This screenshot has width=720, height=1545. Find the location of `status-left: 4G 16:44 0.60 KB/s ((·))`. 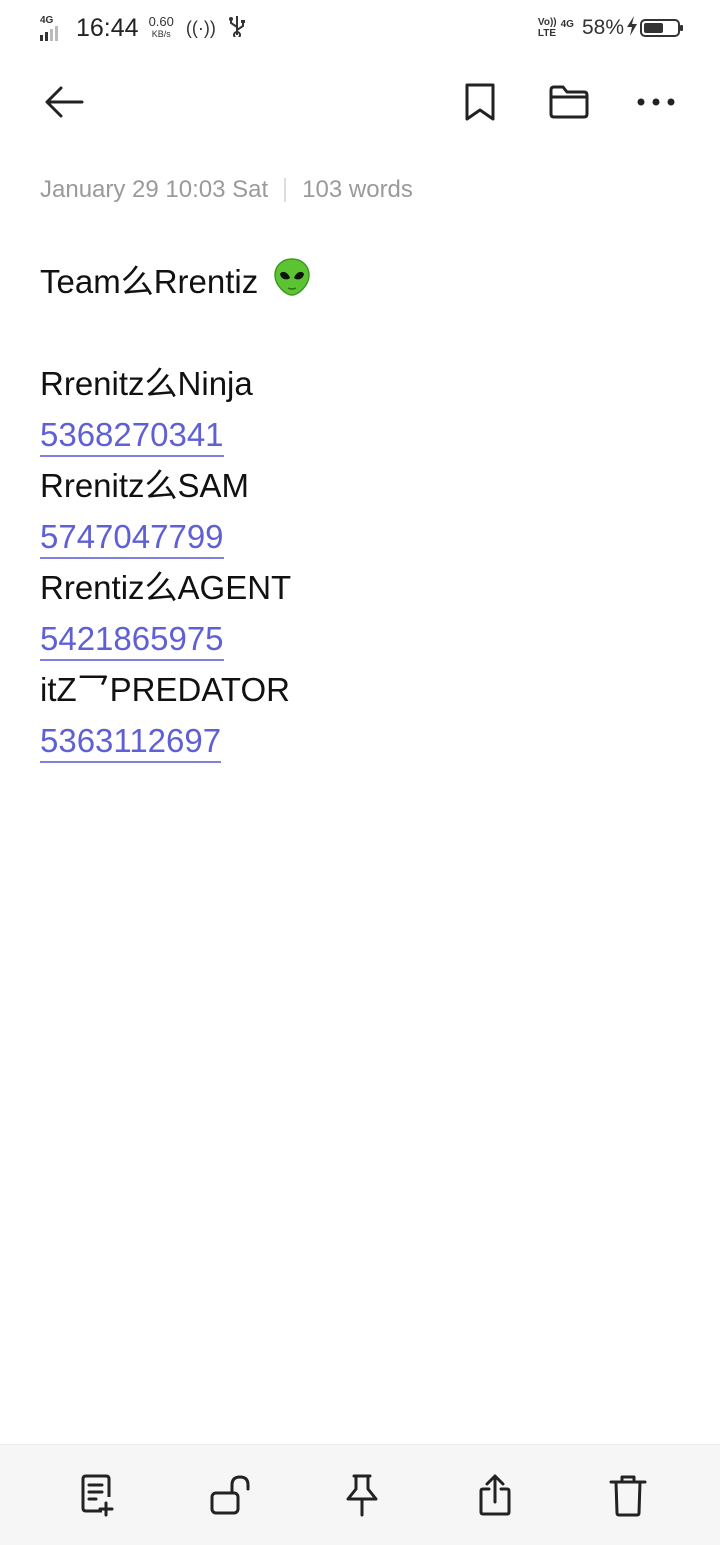

status-left: 4G 16:44 0.60 KB/s ((·)) is located at coordinates (143, 28).